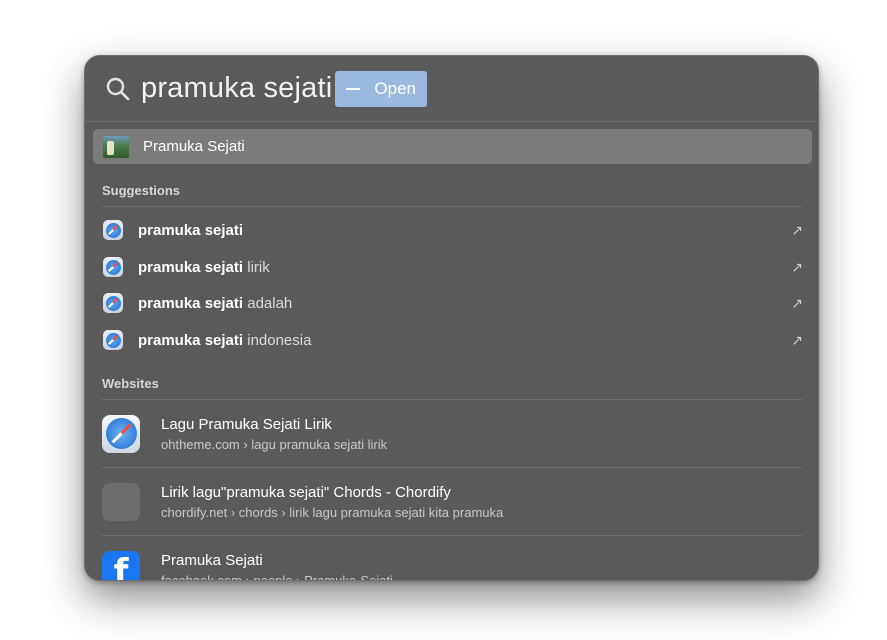 The height and width of the screenshot is (640, 887). What do you see at coordinates (452, 388) in the screenshot?
I see `websites-header: Websites` at bounding box center [452, 388].